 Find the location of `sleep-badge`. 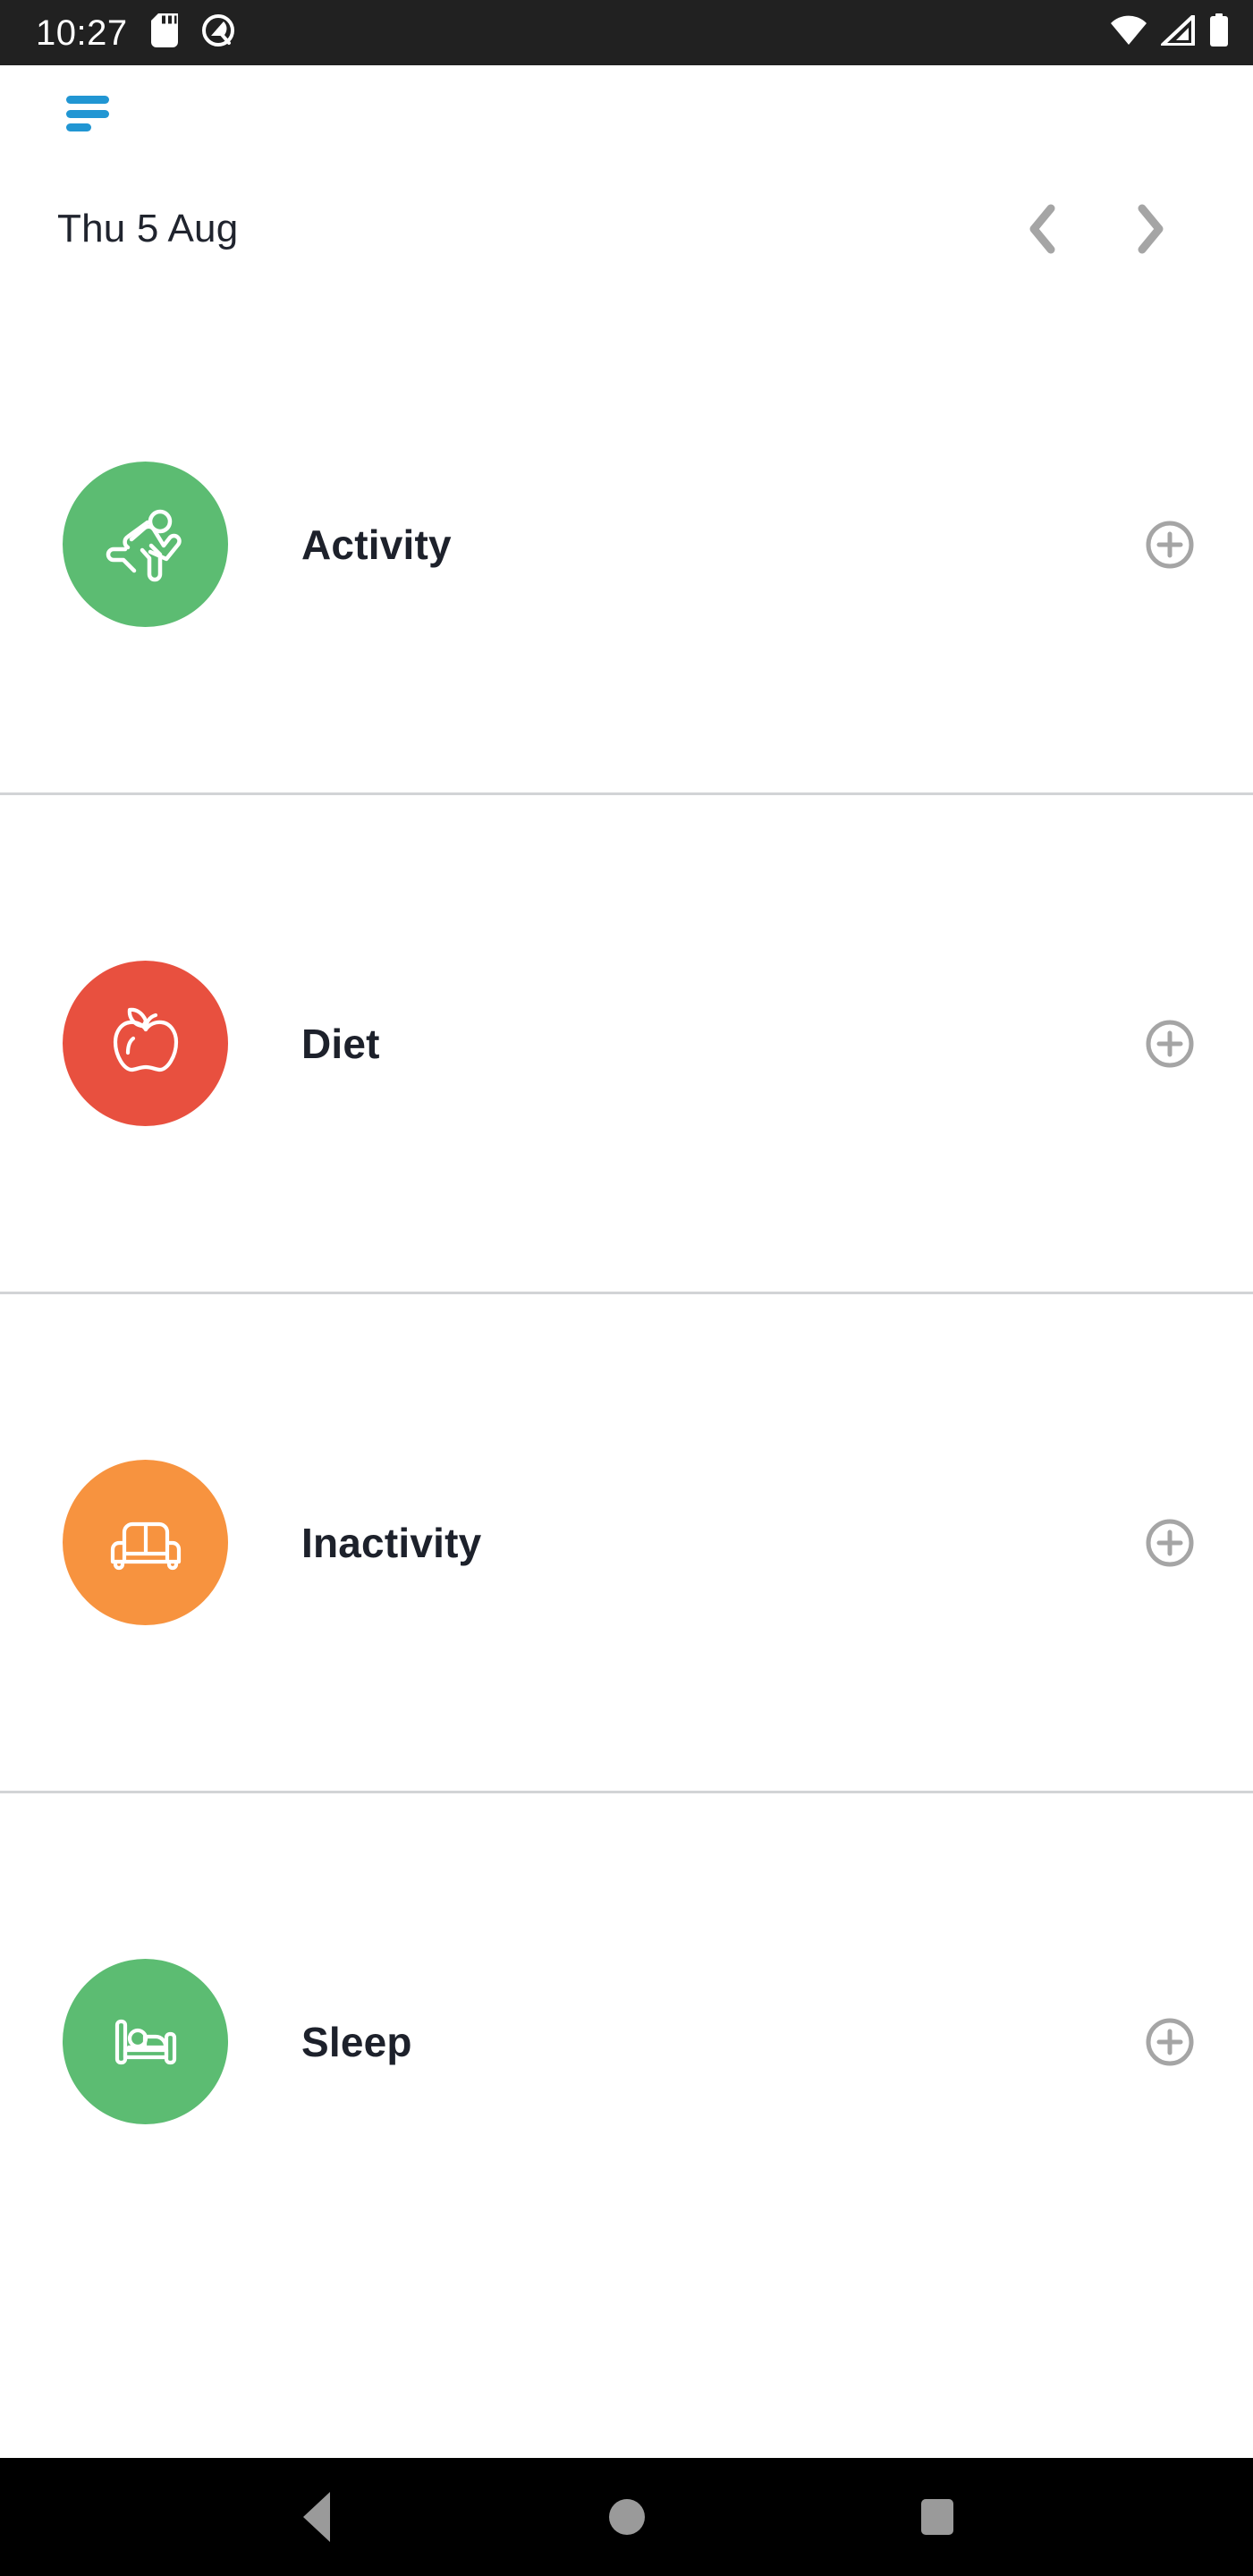

sleep-badge is located at coordinates (145, 2041).